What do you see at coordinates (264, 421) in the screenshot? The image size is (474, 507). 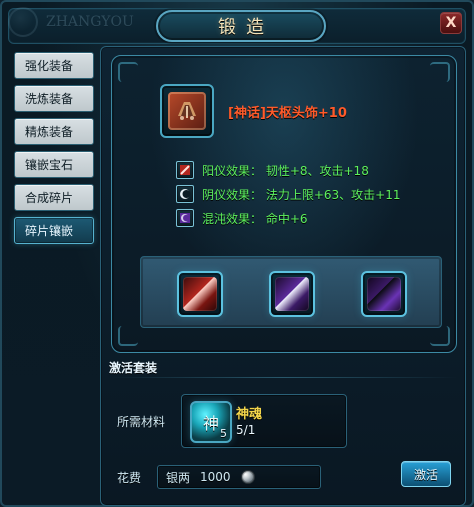 I see `required-material-box: 神 5 神魂 5/1` at bounding box center [264, 421].